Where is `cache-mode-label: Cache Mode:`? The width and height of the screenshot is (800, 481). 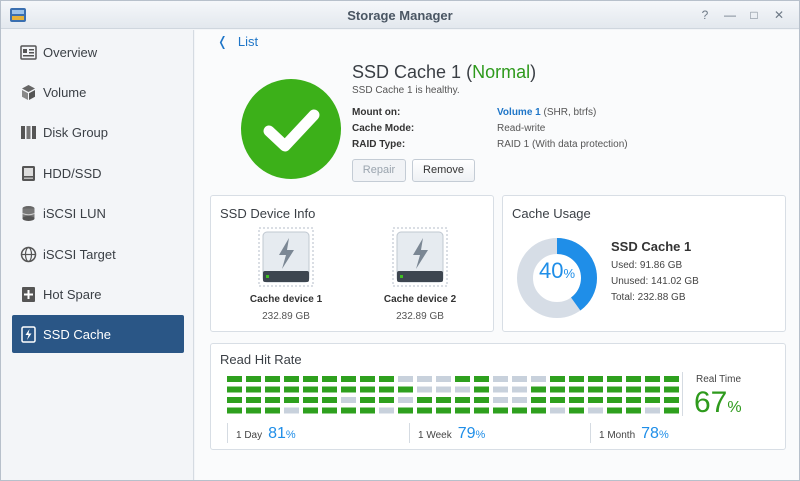
cache-mode-label: Cache Mode: is located at coordinates (383, 128).